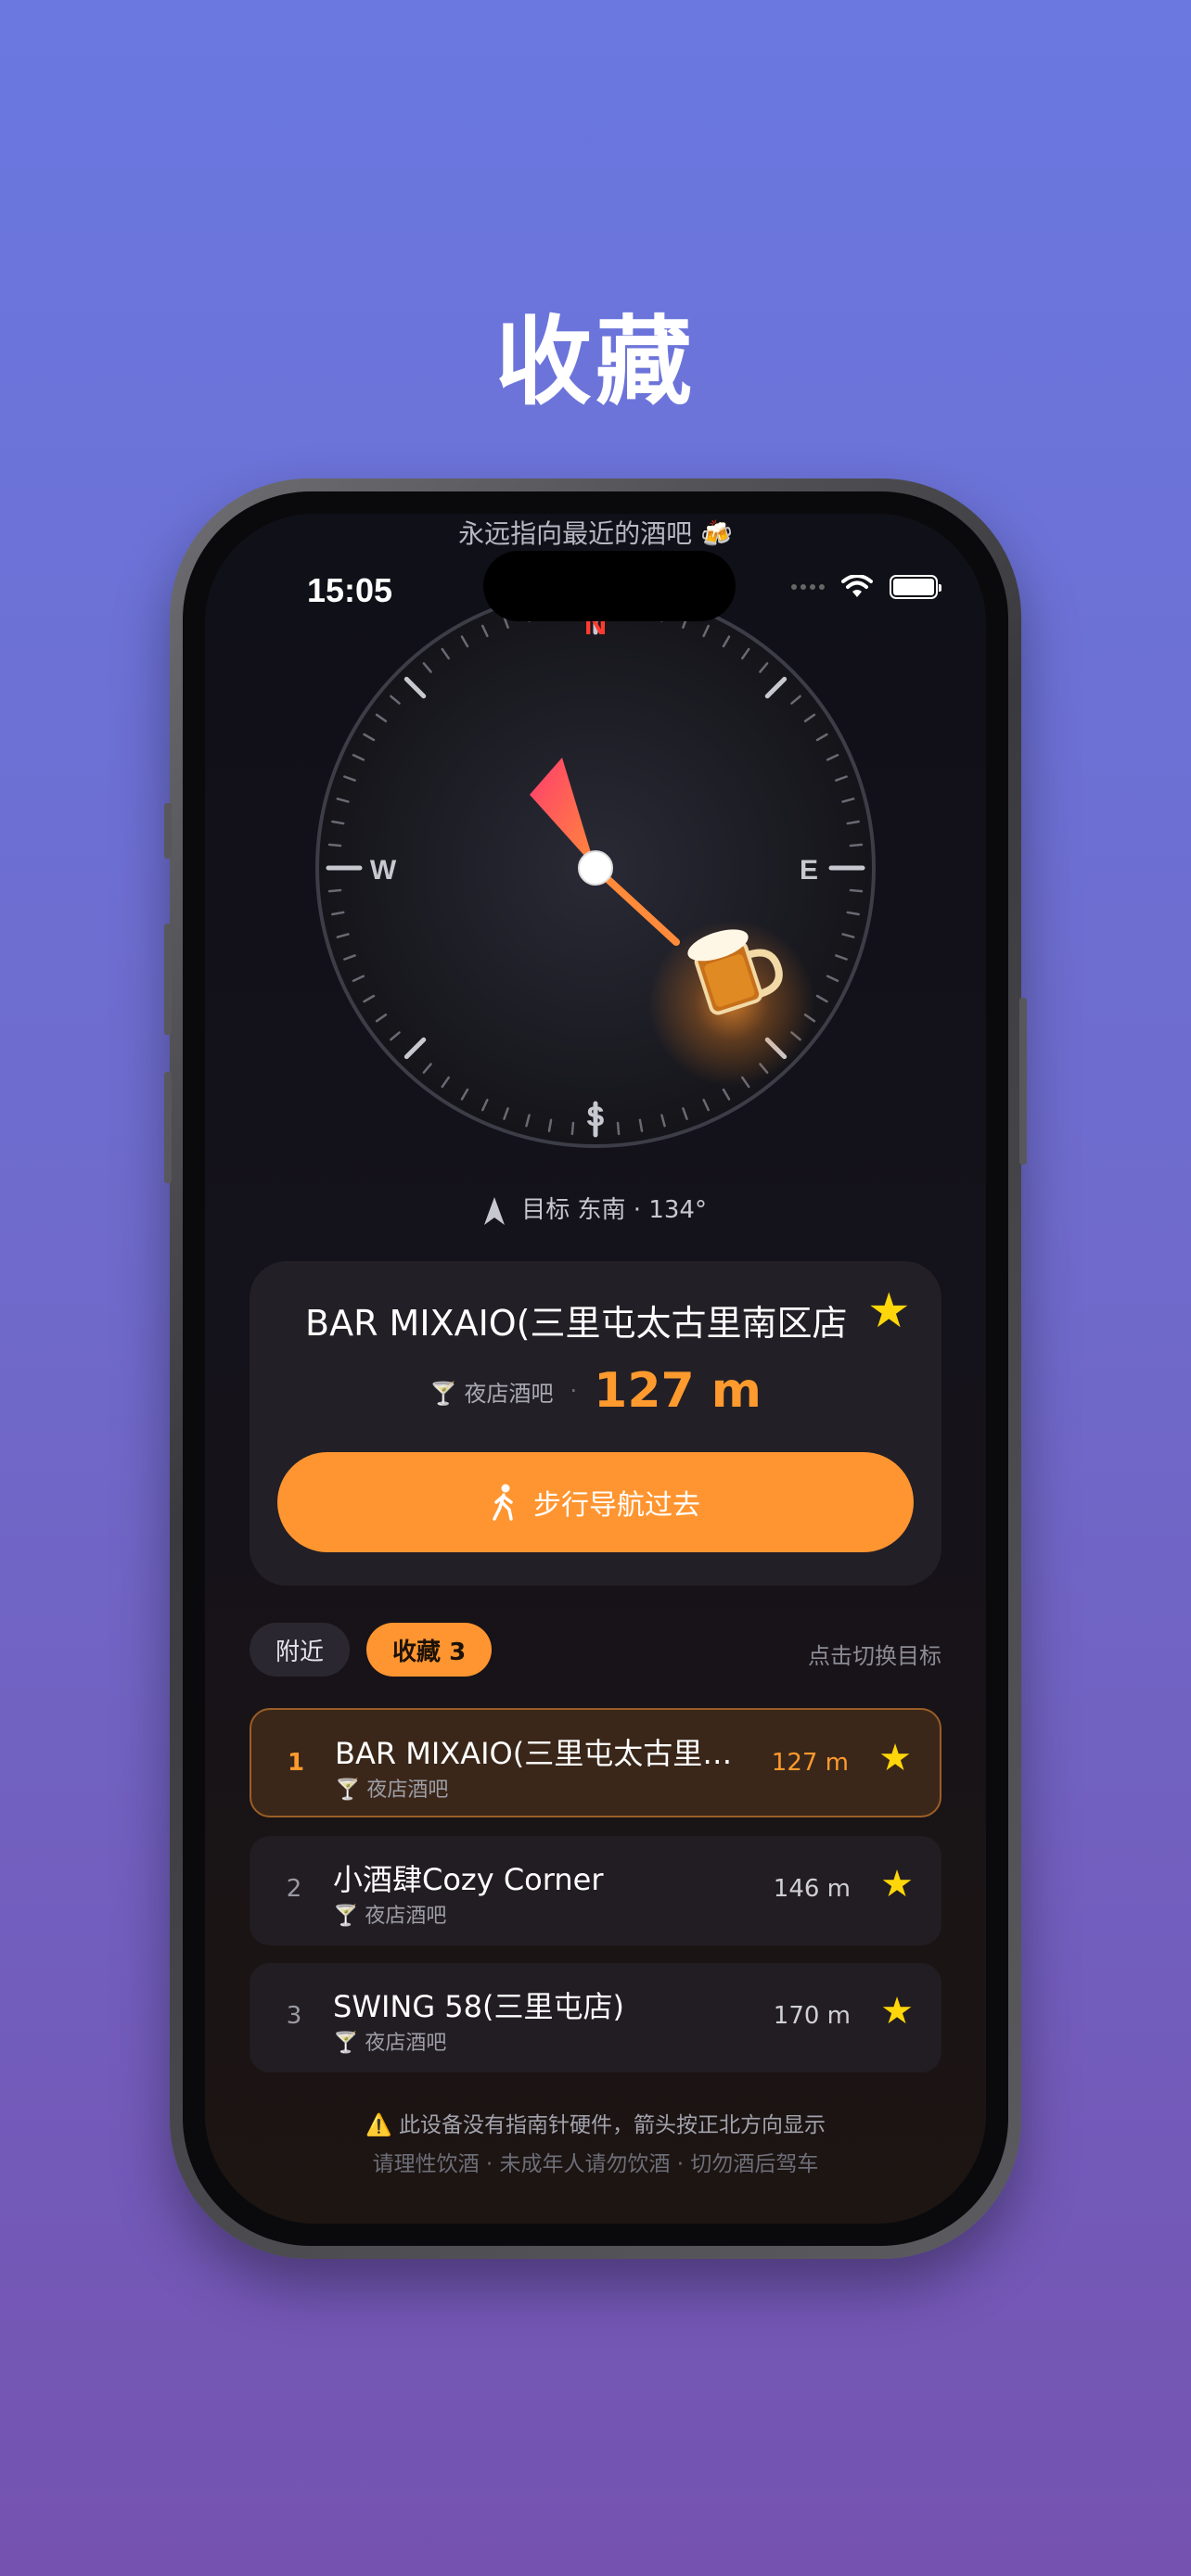 Image resolution: width=1191 pixels, height=2576 pixels. I want to click on action-button, so click(168, 831).